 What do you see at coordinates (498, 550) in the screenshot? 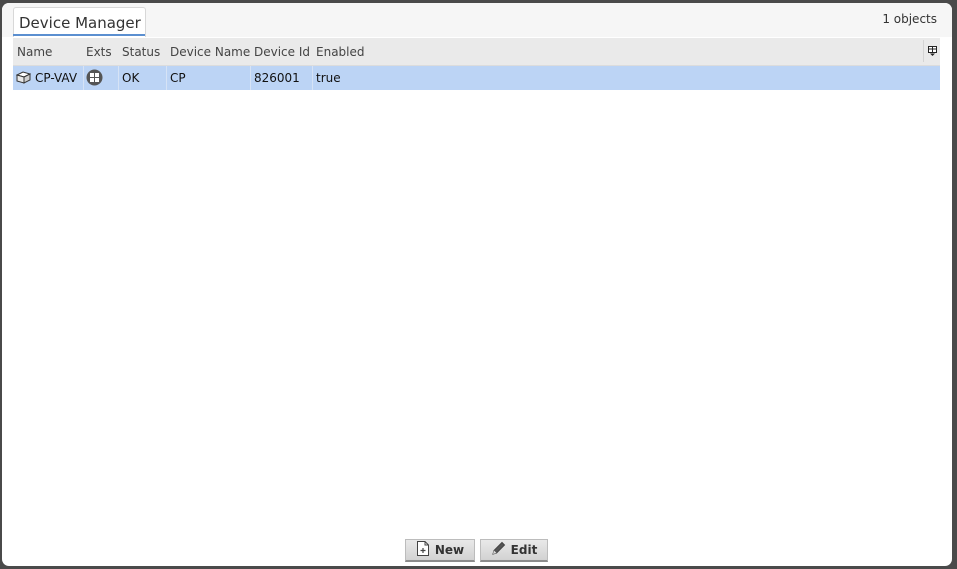
I see `pencil-icon` at bounding box center [498, 550].